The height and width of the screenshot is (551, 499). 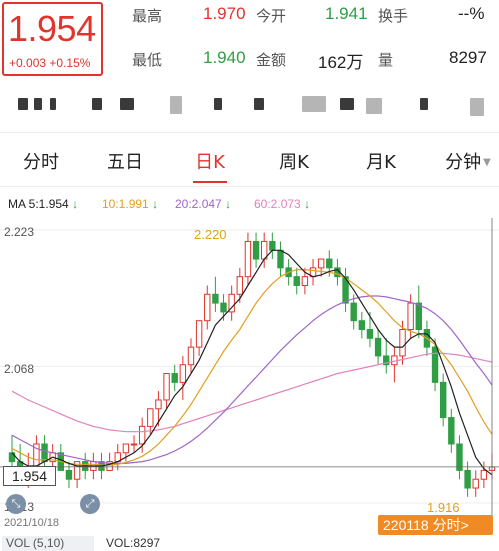 I want to click on low-label: 最低, so click(x=147, y=60).